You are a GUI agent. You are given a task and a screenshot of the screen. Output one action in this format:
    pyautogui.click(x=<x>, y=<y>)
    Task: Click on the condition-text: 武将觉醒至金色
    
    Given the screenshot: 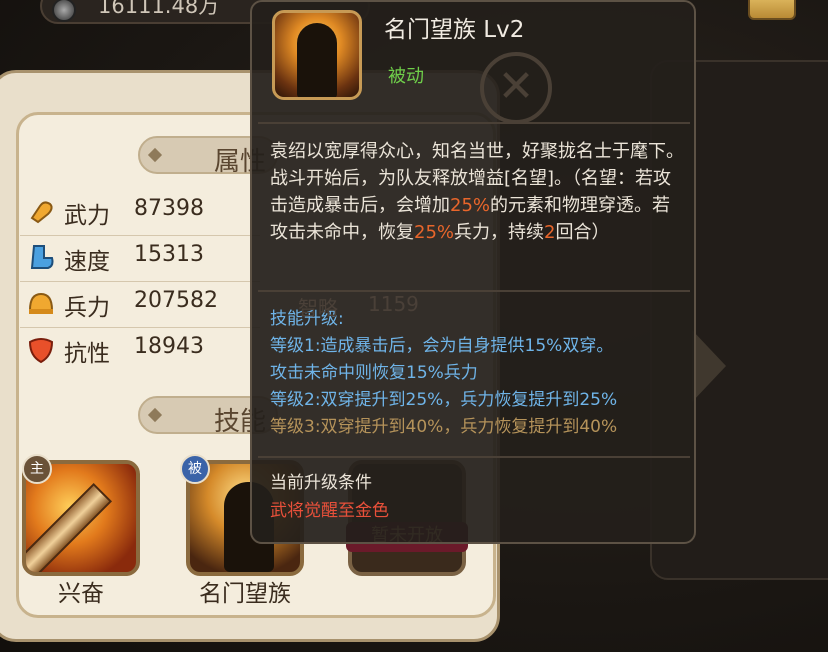 What is the action you would take?
    pyautogui.click(x=329, y=511)
    